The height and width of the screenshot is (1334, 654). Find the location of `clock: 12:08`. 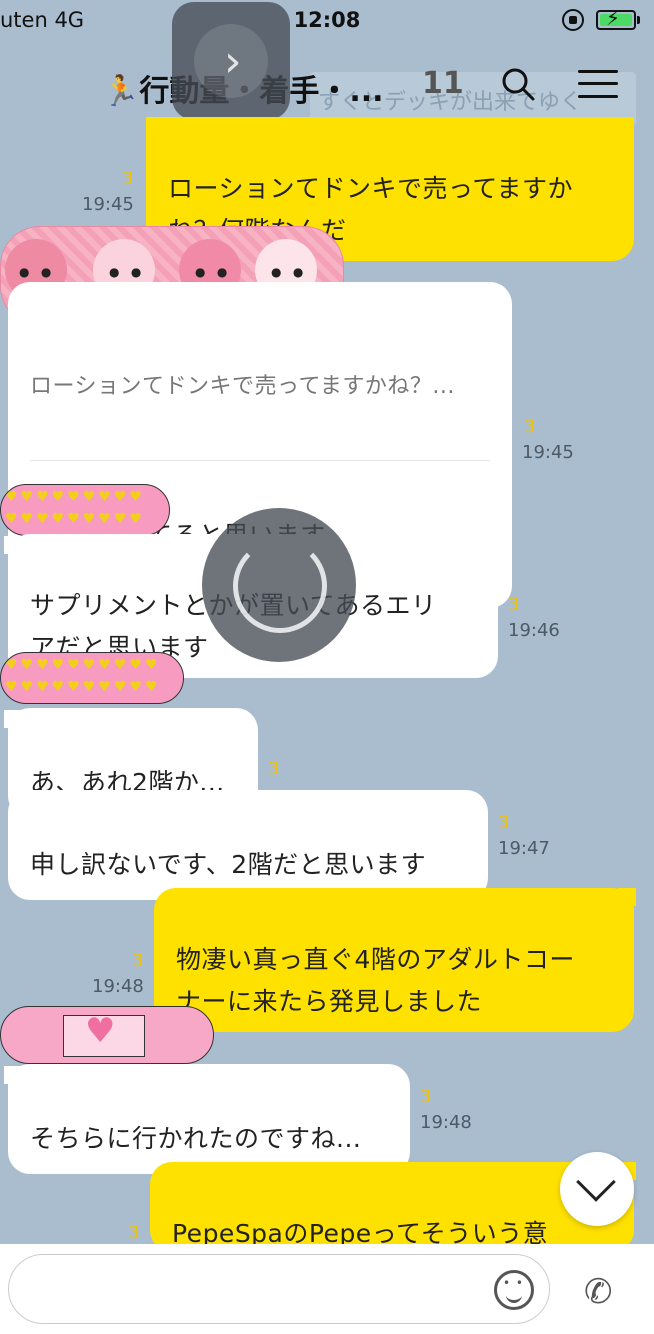

clock: 12:08 is located at coordinates (327, 20).